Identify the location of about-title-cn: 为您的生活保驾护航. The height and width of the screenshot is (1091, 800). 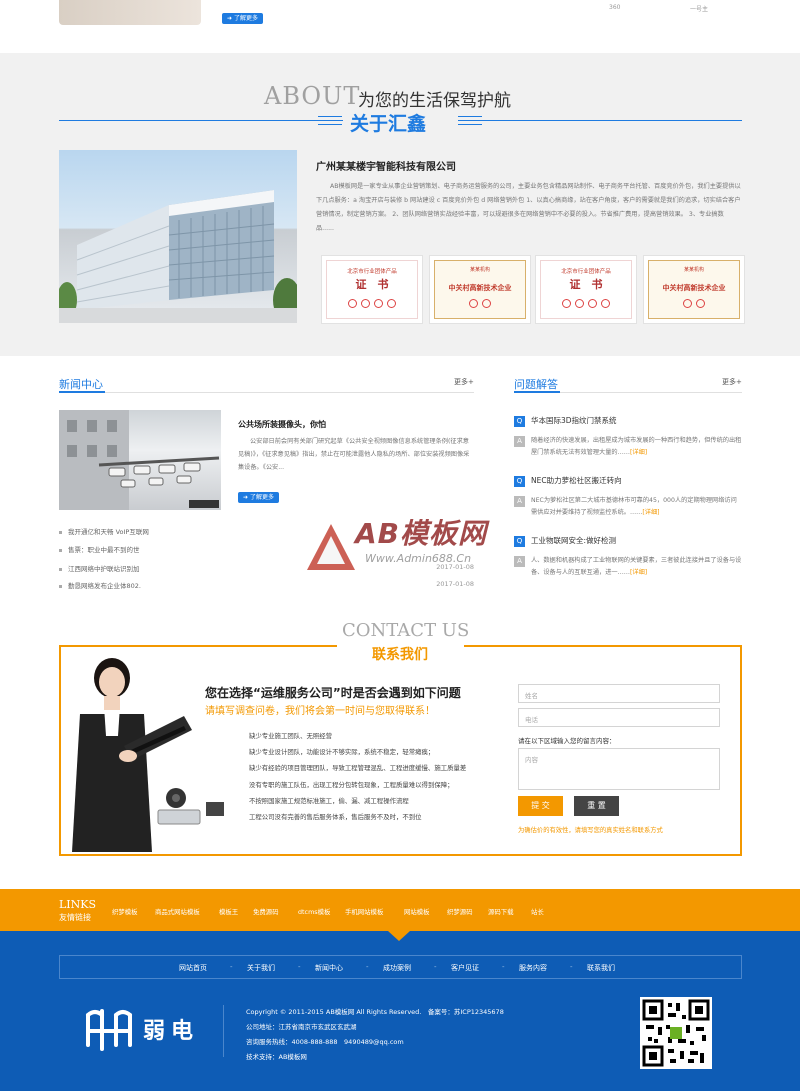
(434, 101).